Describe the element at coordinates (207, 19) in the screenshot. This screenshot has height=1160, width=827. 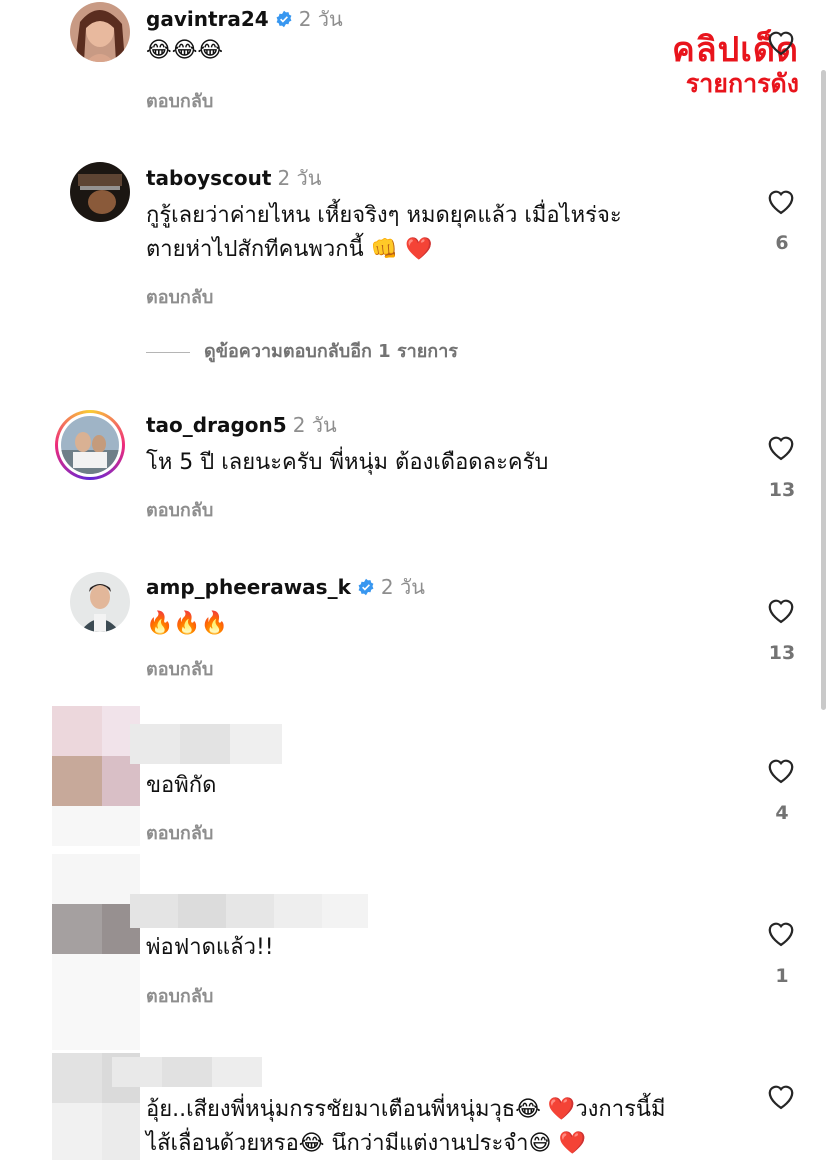
I see `comment-username: gavintra24` at that location.